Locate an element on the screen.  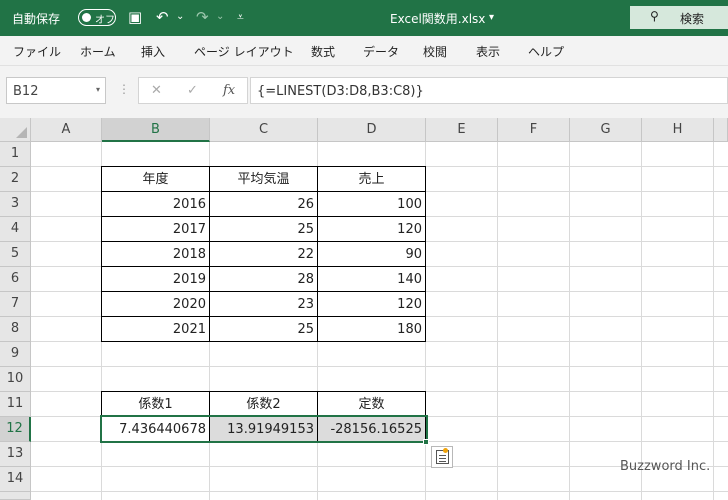
column-header-d: D is located at coordinates (372, 130).